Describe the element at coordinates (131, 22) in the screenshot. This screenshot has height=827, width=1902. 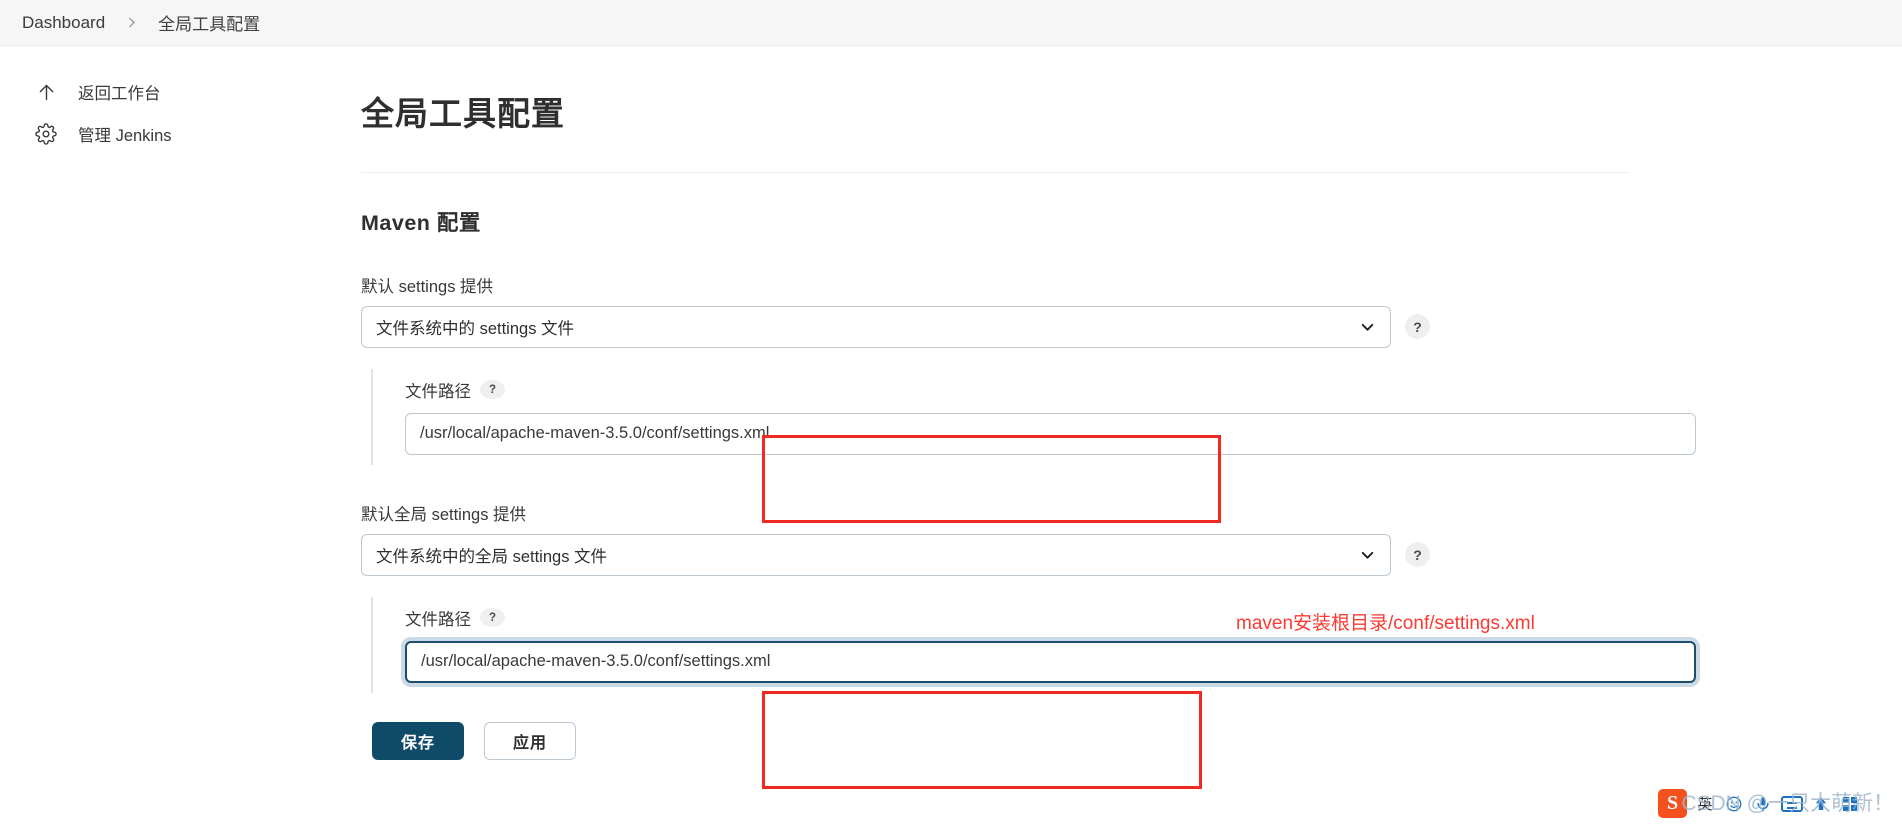
I see `chevron-right-icon` at that location.